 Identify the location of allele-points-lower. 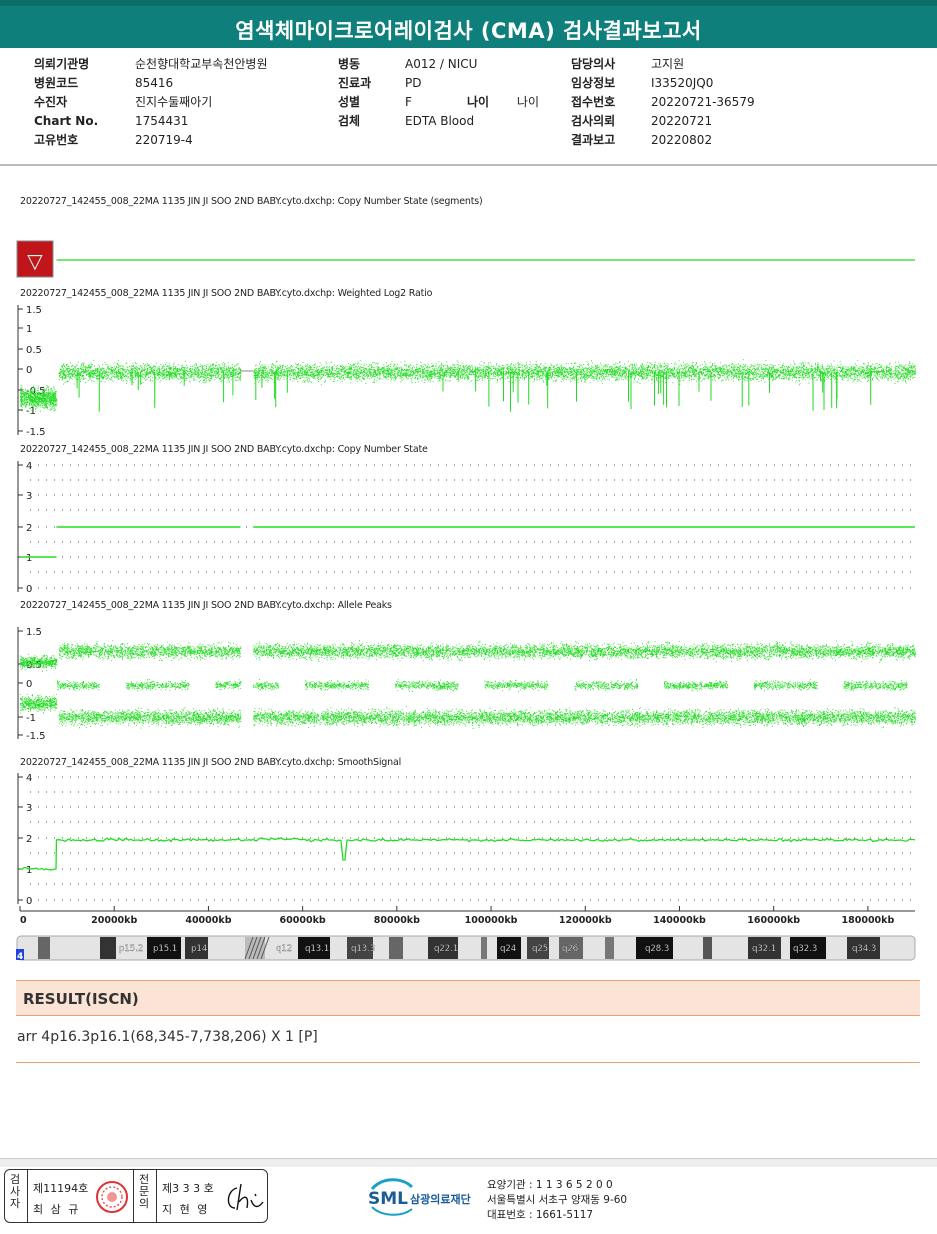
(487, 717).